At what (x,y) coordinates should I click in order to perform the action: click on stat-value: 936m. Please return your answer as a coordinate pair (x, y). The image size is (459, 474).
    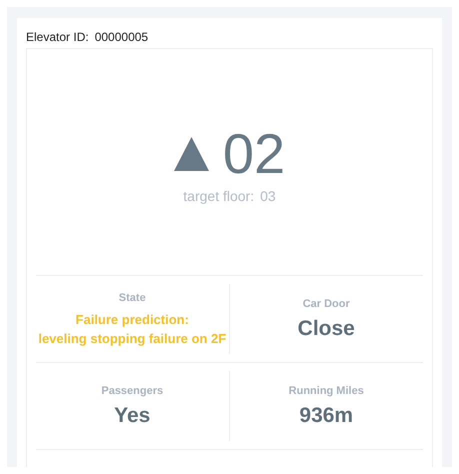
    Looking at the image, I should click on (326, 416).